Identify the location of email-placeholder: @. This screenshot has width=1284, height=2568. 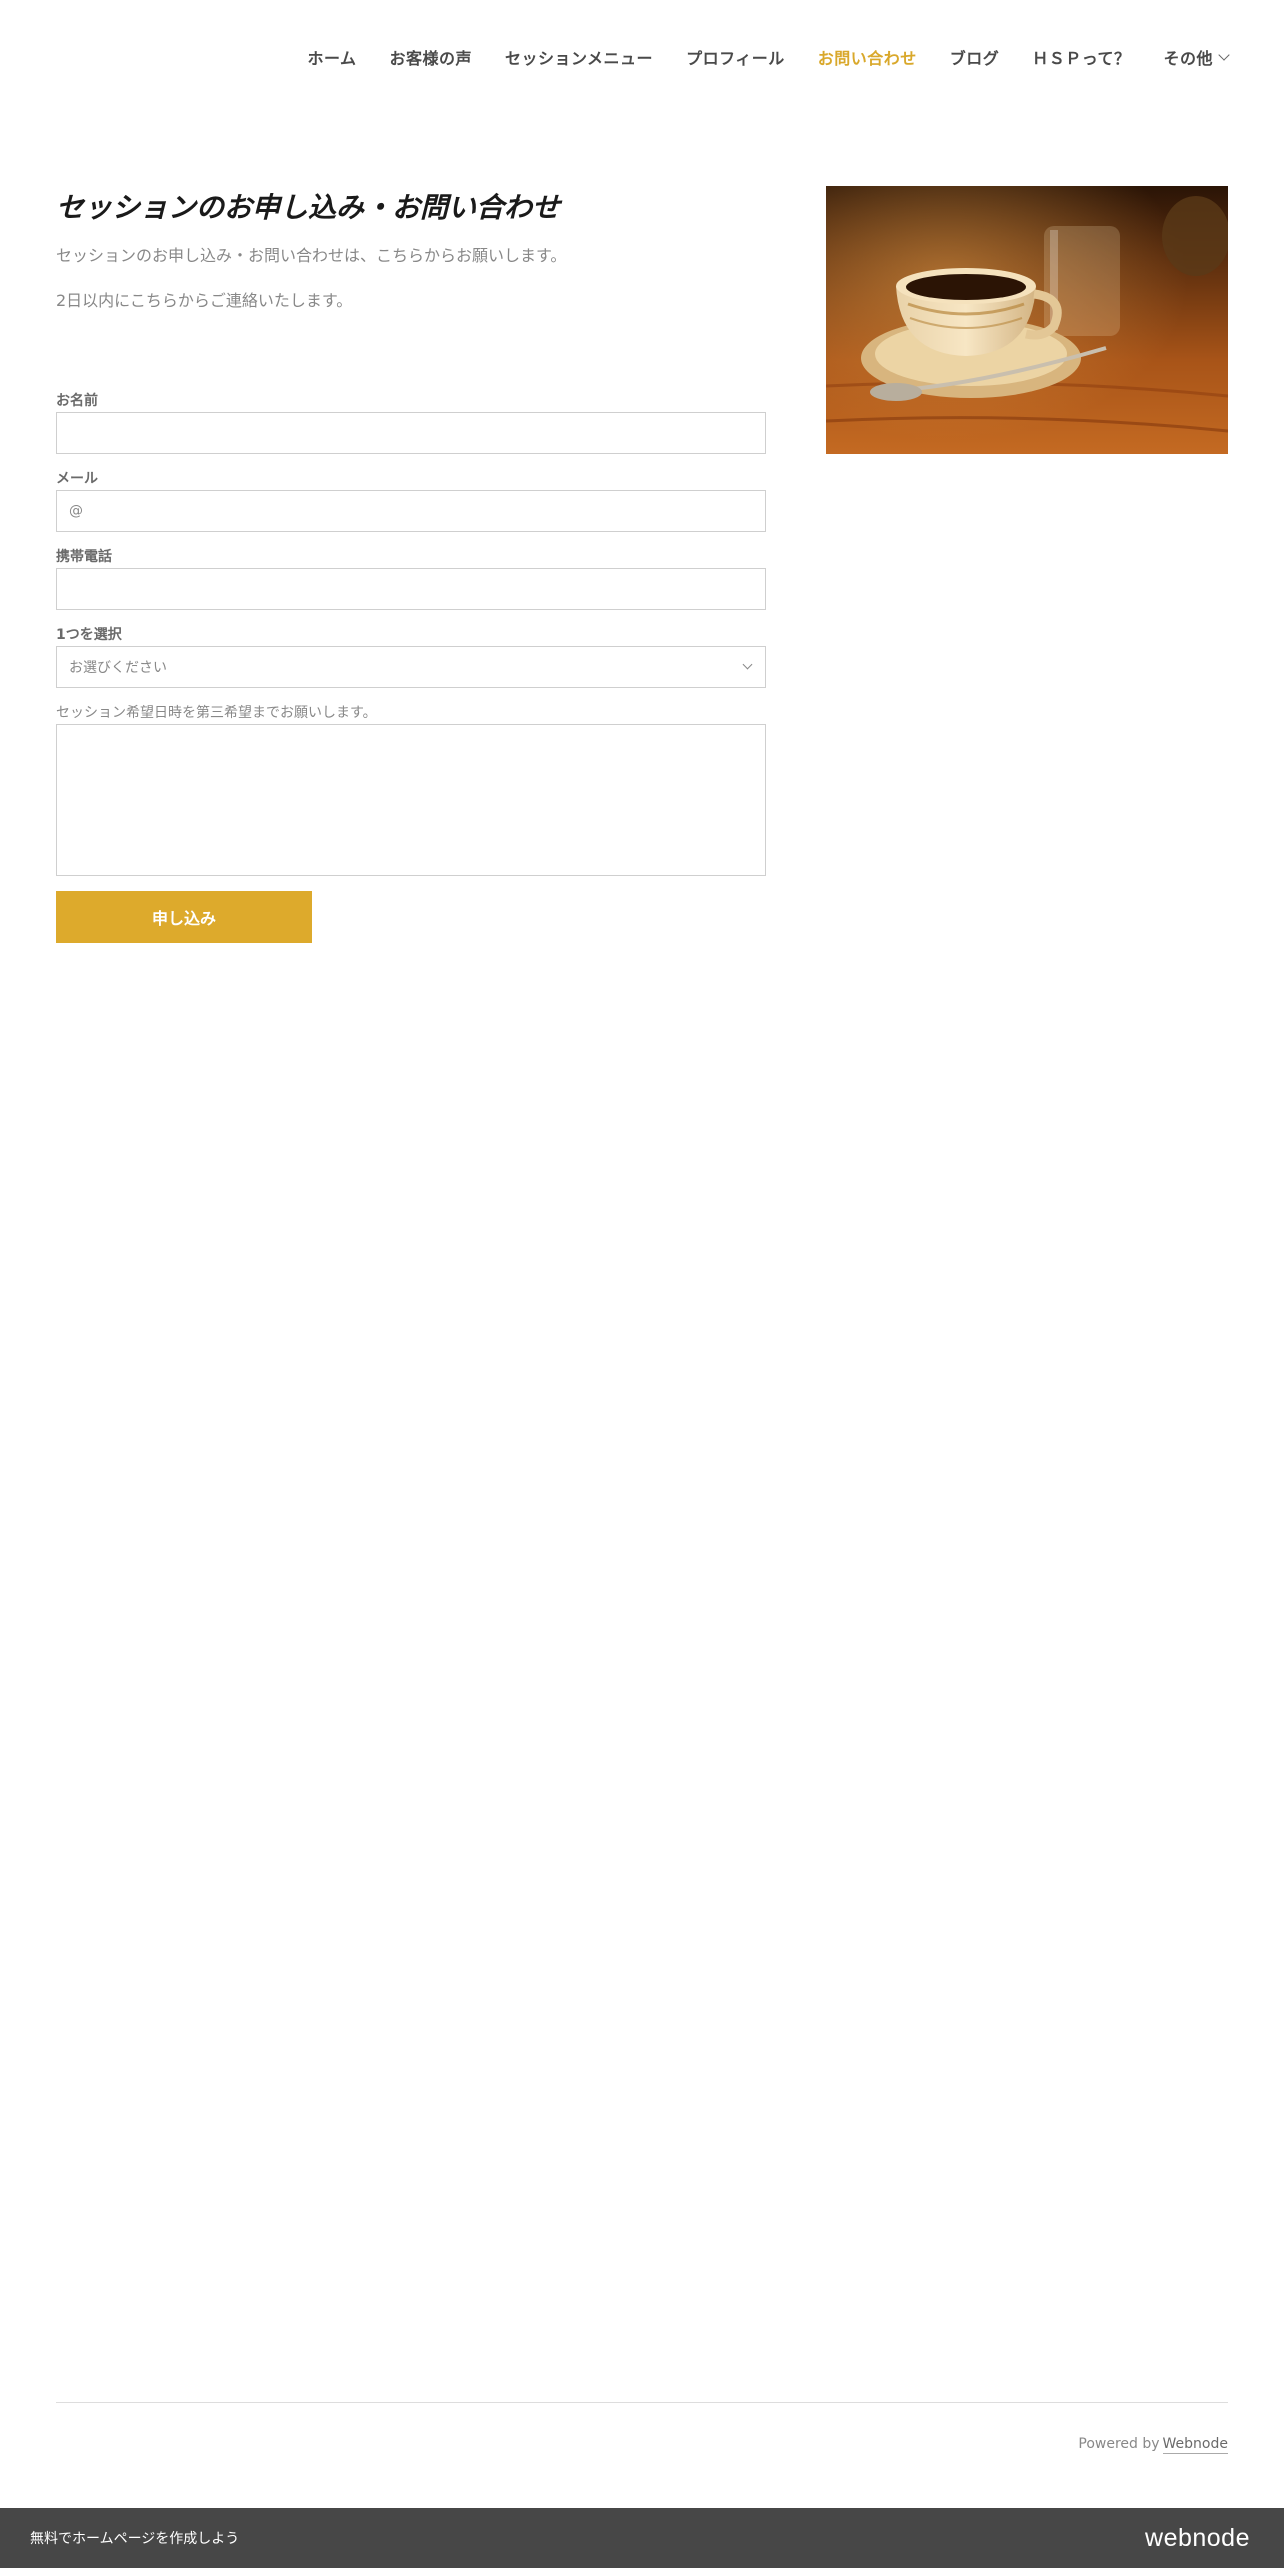
(76, 511).